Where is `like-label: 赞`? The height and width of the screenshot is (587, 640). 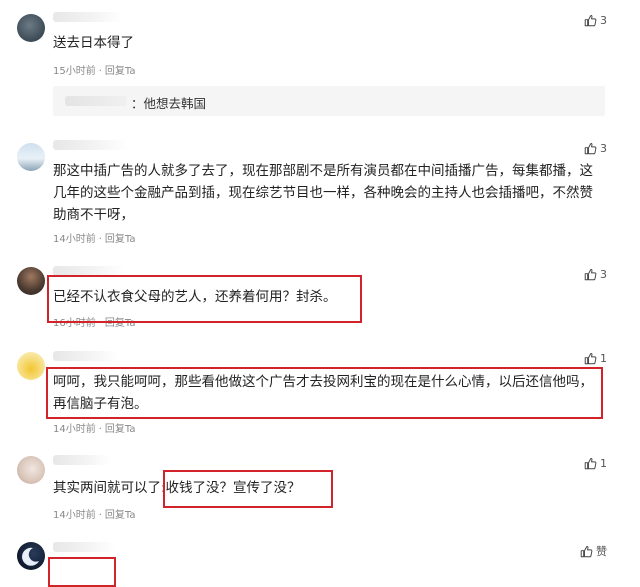 like-label: 赞 is located at coordinates (601, 551).